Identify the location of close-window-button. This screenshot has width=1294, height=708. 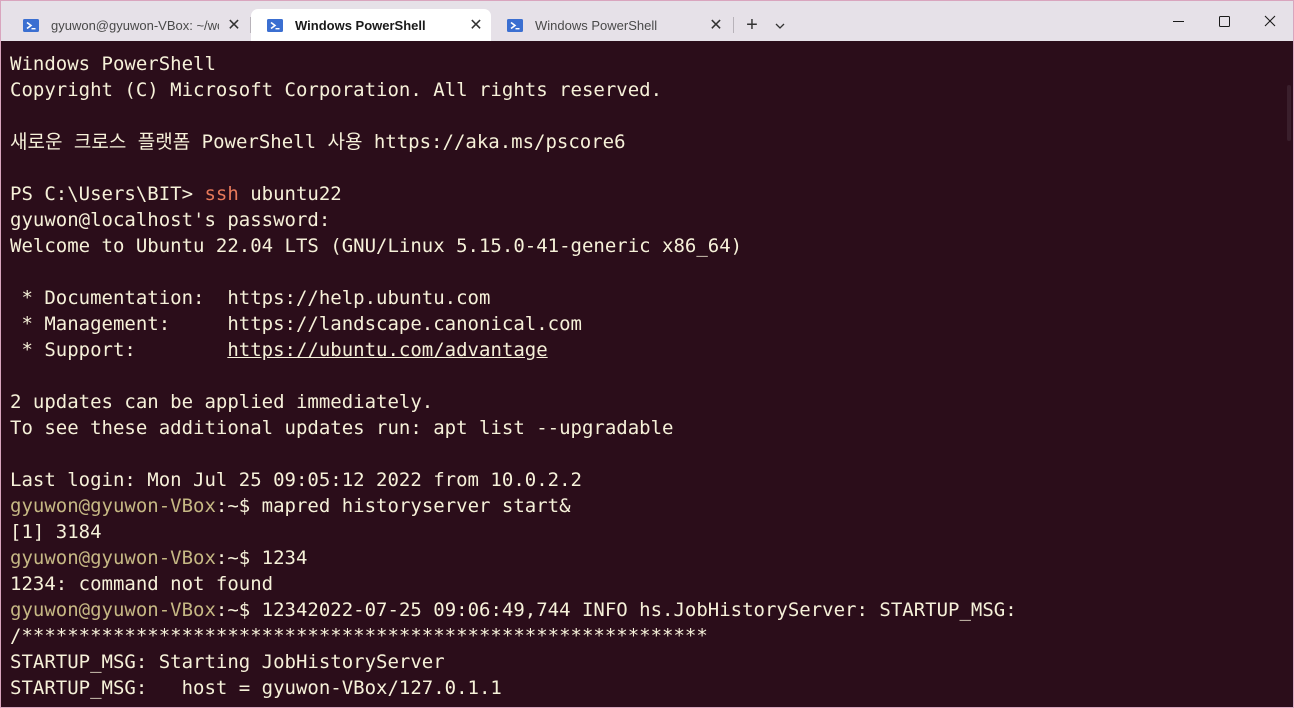
(1270, 21).